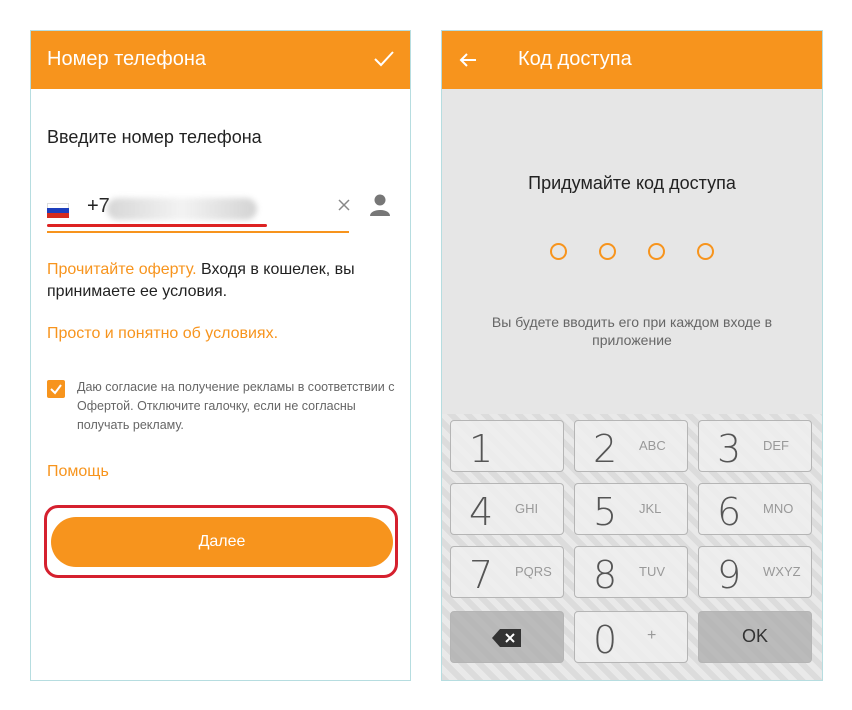  I want to click on ok-key: OK, so click(755, 637).